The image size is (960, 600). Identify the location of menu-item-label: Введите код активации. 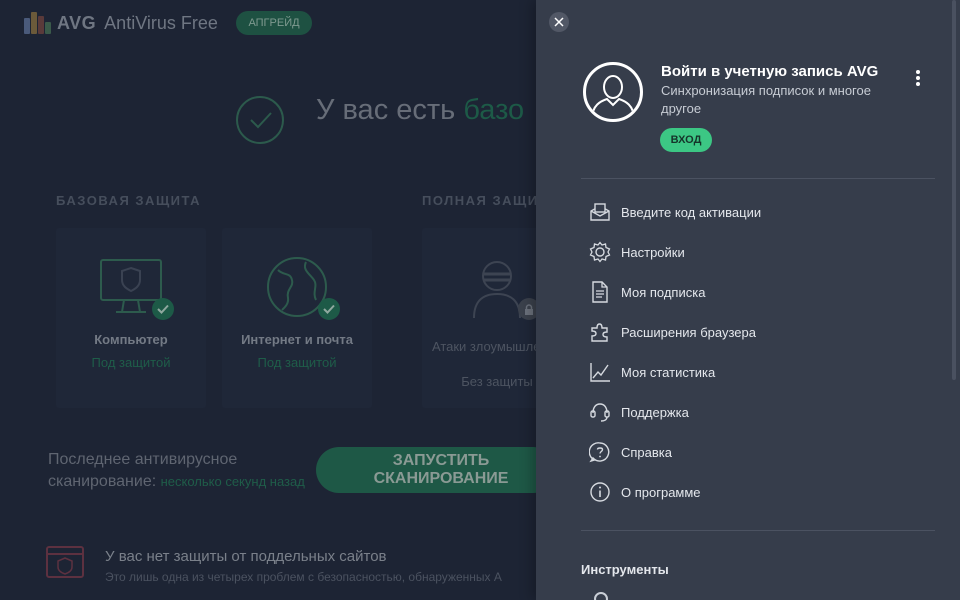
(691, 212).